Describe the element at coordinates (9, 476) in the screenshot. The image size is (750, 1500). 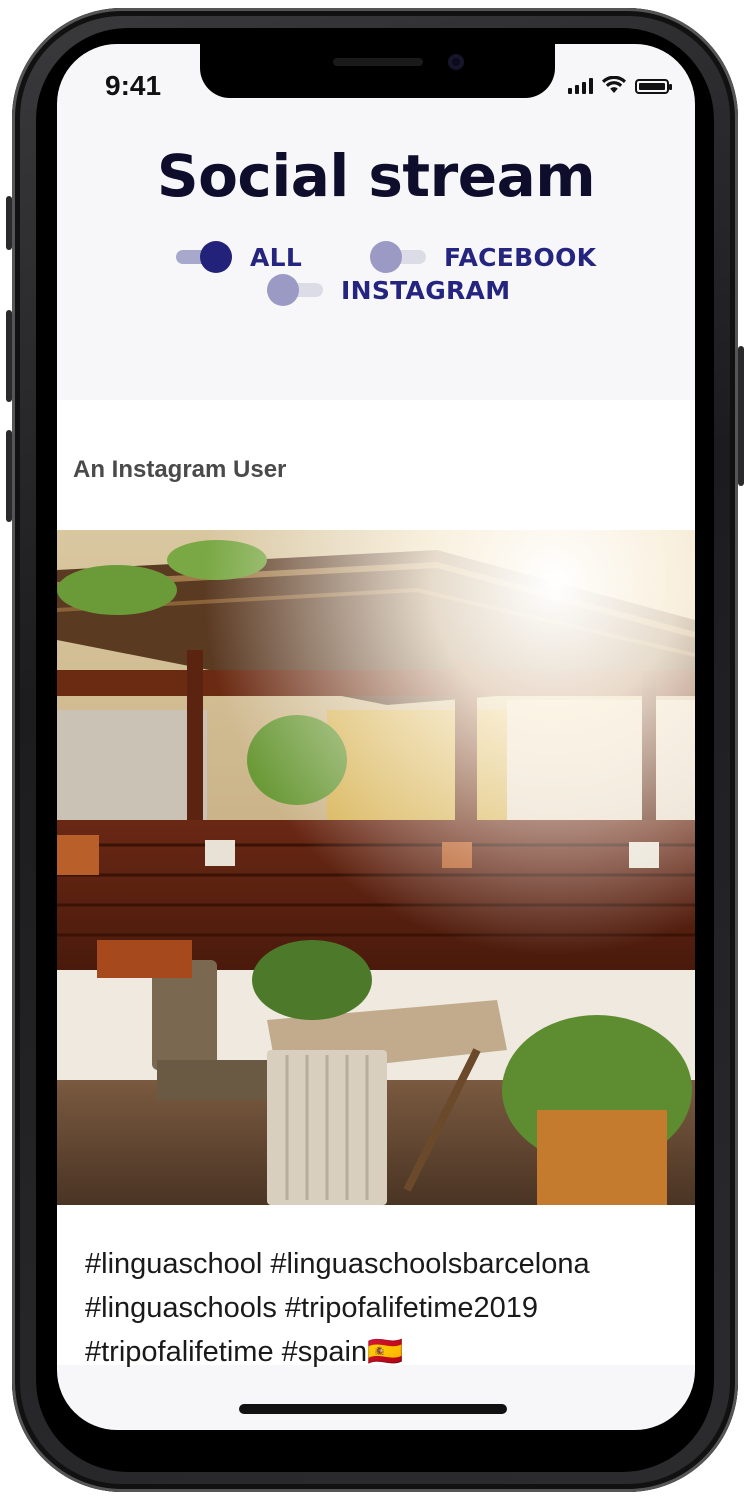
I see `volume-down-button` at that location.